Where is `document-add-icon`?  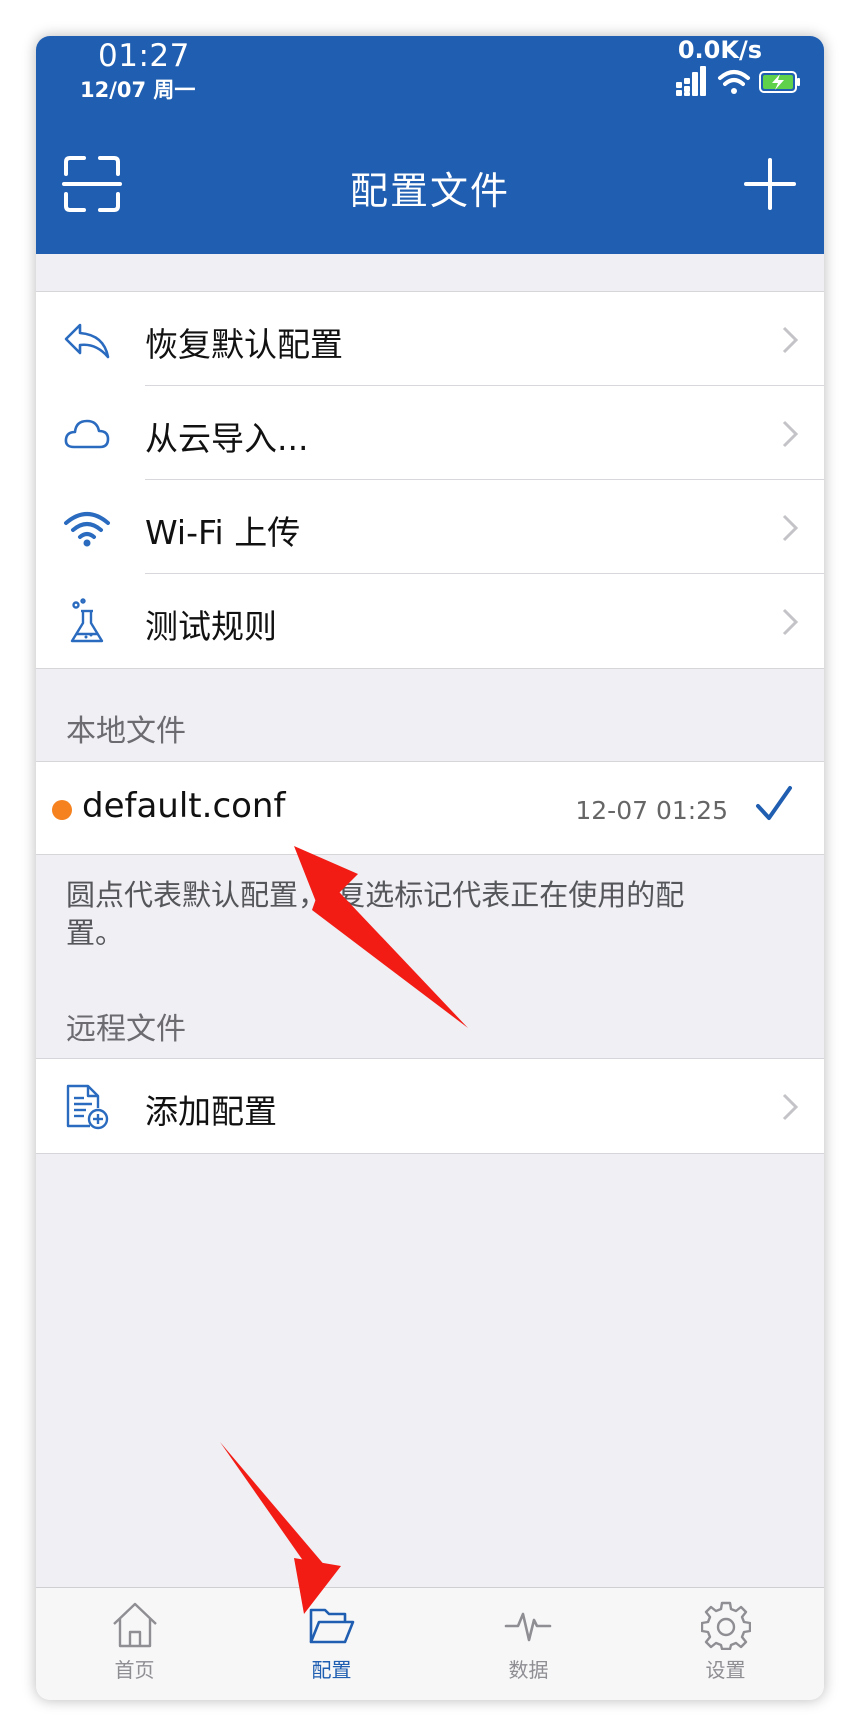
document-add-icon is located at coordinates (87, 1107).